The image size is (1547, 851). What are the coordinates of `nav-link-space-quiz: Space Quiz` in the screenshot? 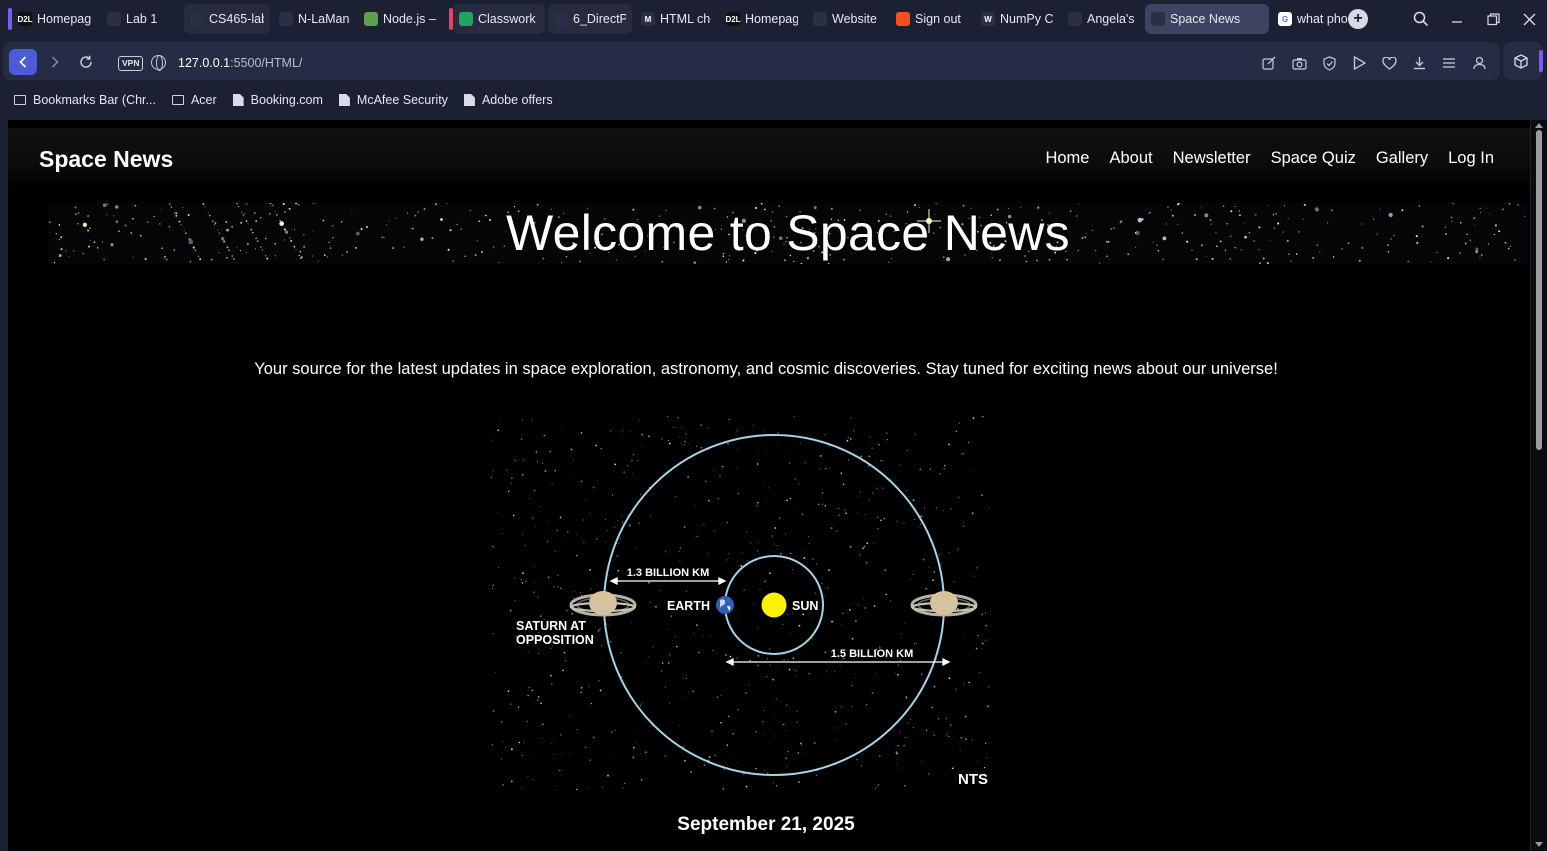 It's located at (1313, 158).